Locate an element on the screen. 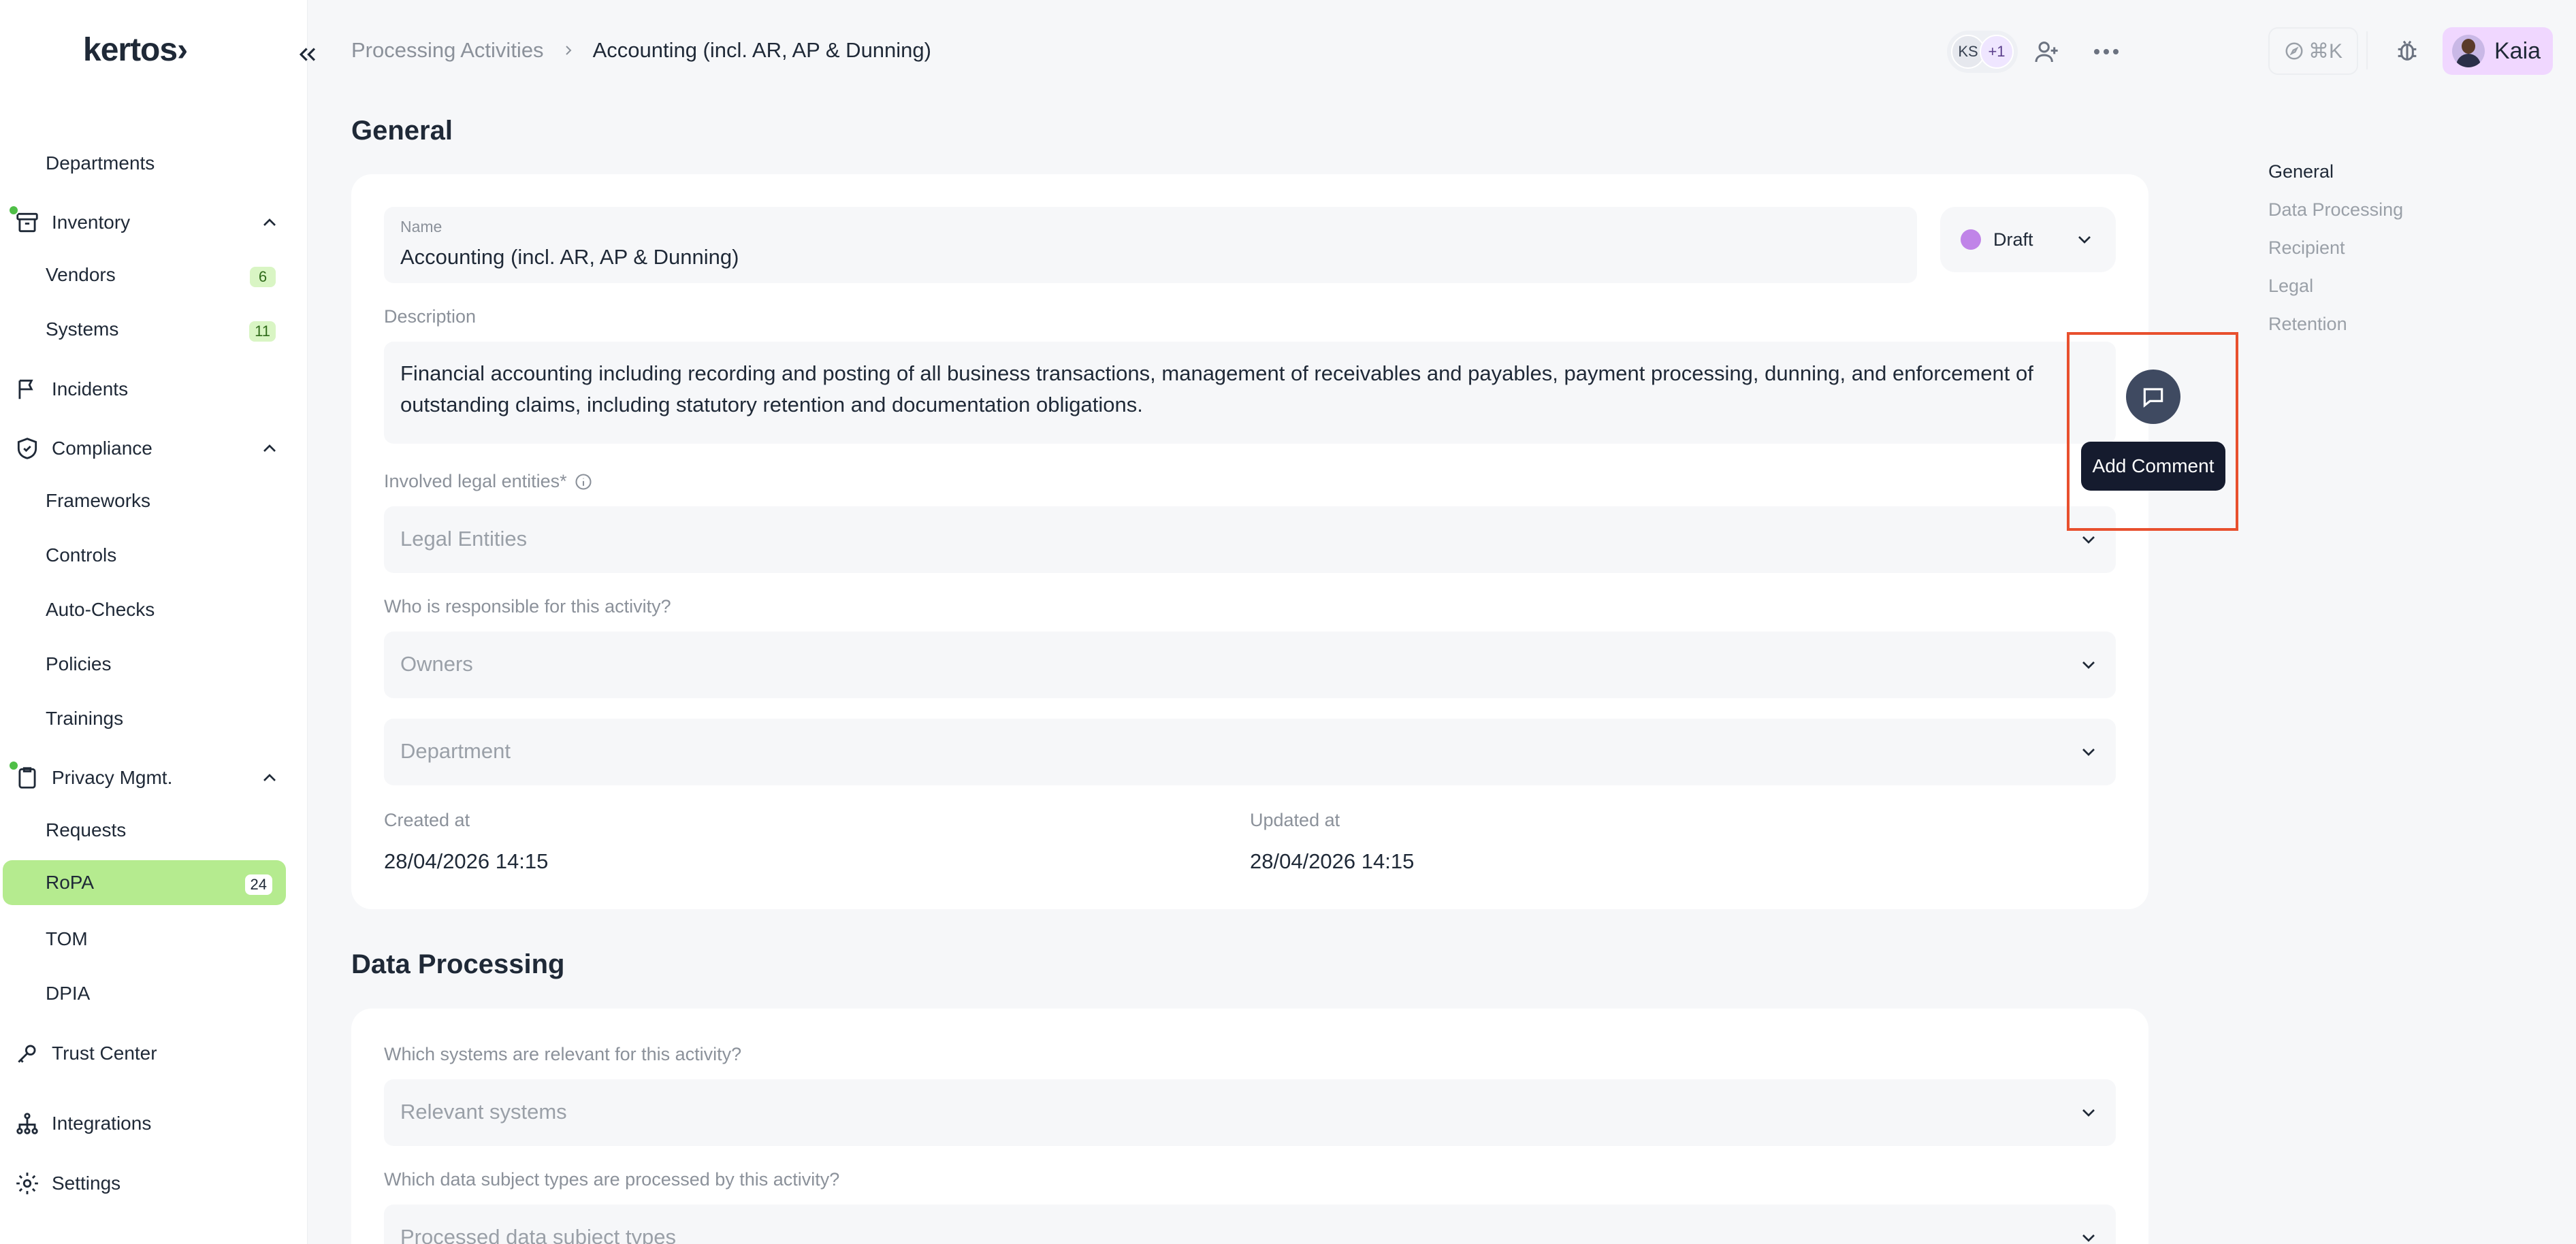 This screenshot has height=1244, width=2576. updated-at-value: 28/04/2026 14:15 is located at coordinates (1333, 861).